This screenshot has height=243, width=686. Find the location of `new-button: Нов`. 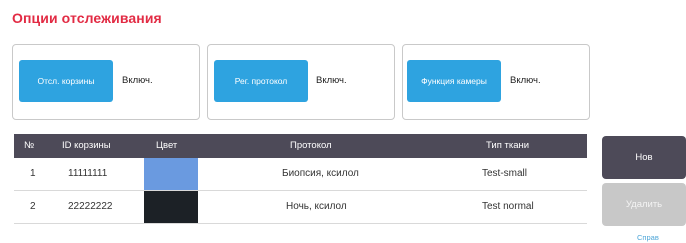

new-button: Нов is located at coordinates (644, 157).